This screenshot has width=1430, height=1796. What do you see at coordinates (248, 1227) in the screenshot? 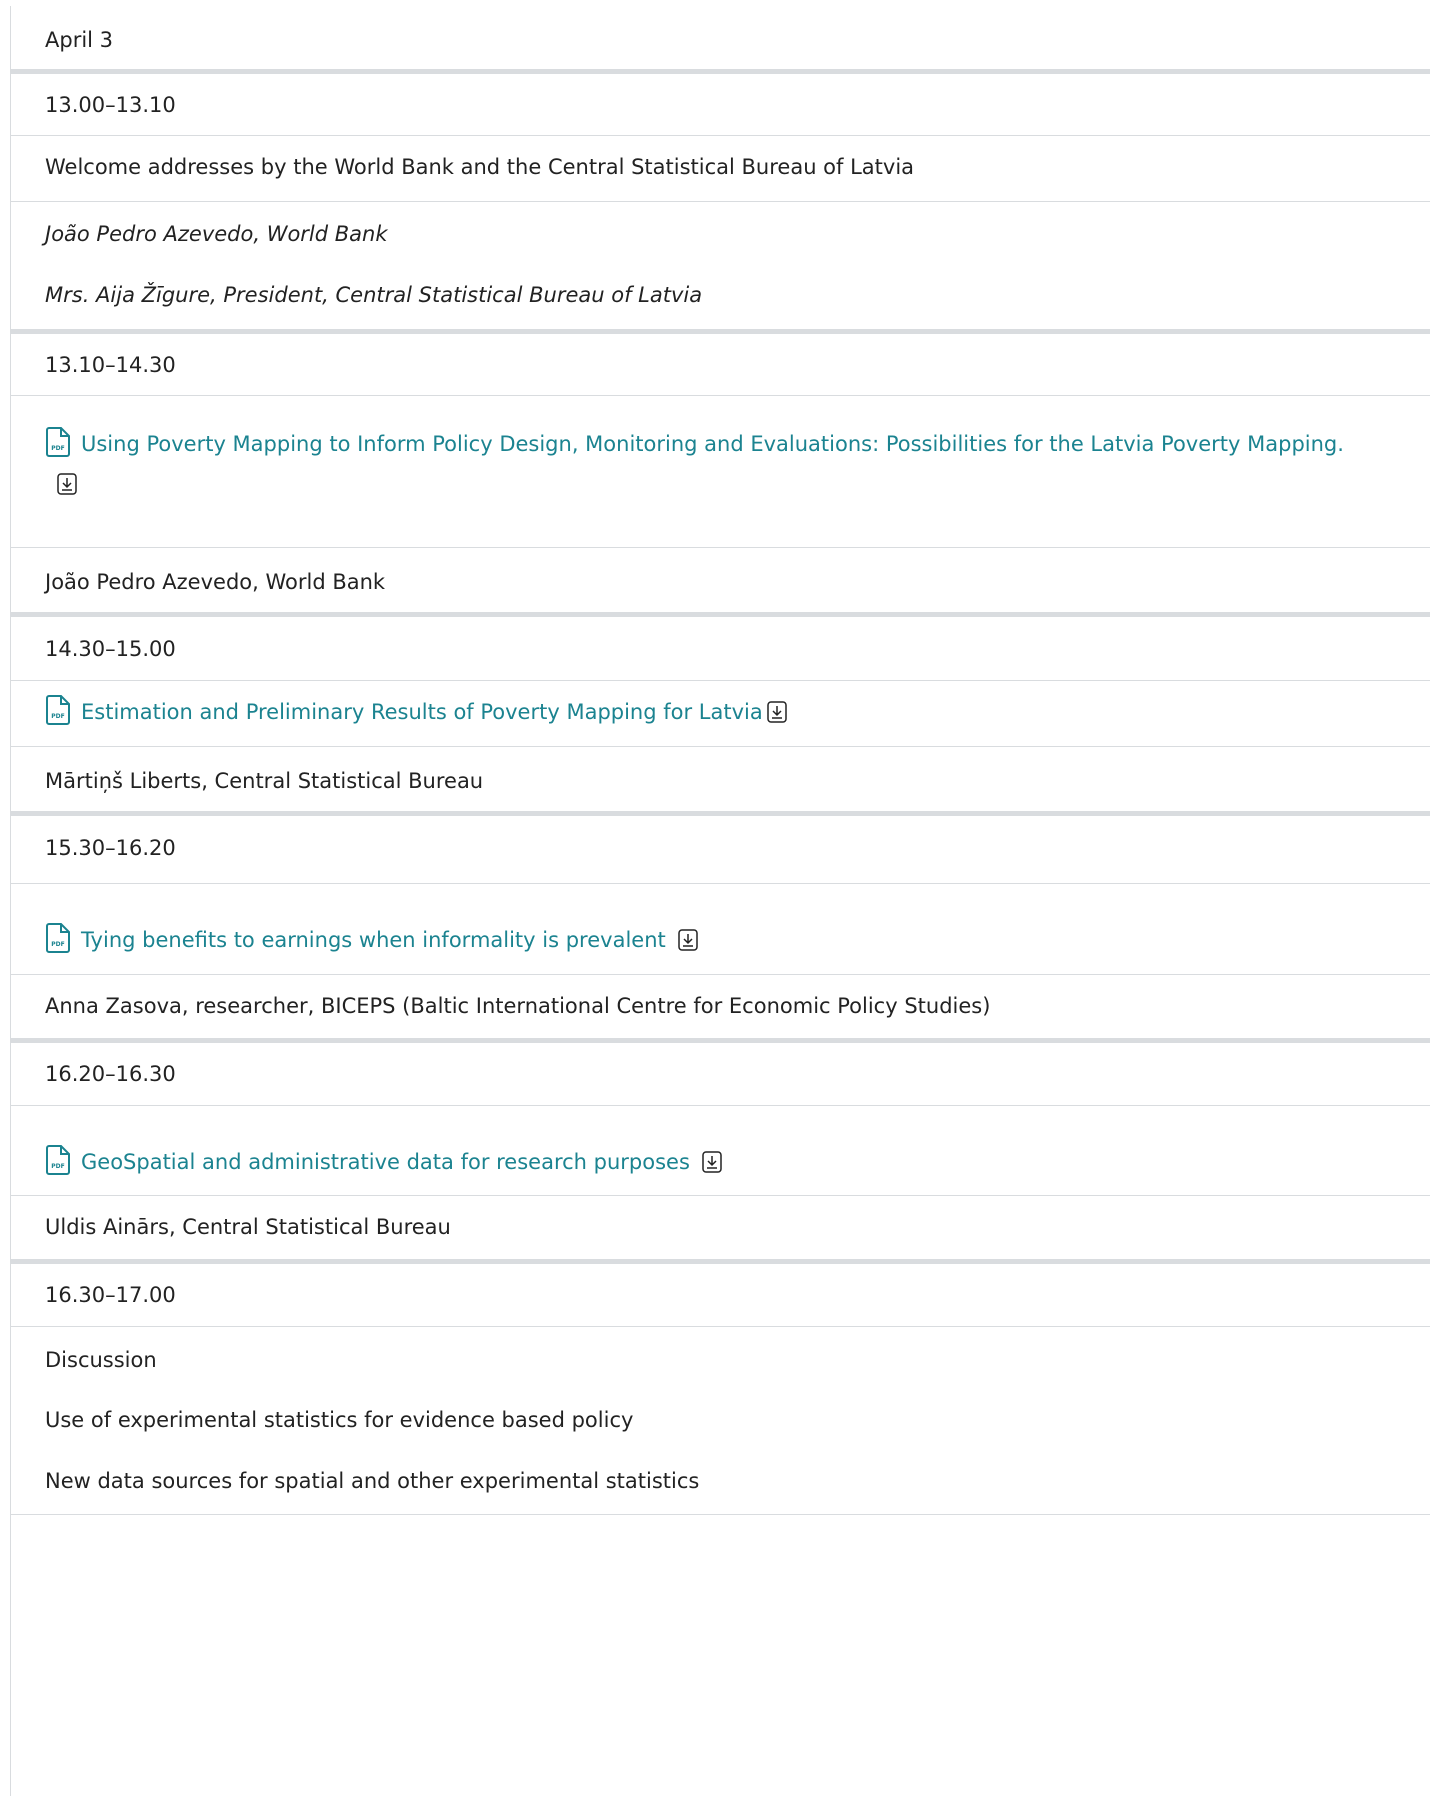
I see `speaker-name: Uldis Ainārs, Central Statistical Bureau` at bounding box center [248, 1227].